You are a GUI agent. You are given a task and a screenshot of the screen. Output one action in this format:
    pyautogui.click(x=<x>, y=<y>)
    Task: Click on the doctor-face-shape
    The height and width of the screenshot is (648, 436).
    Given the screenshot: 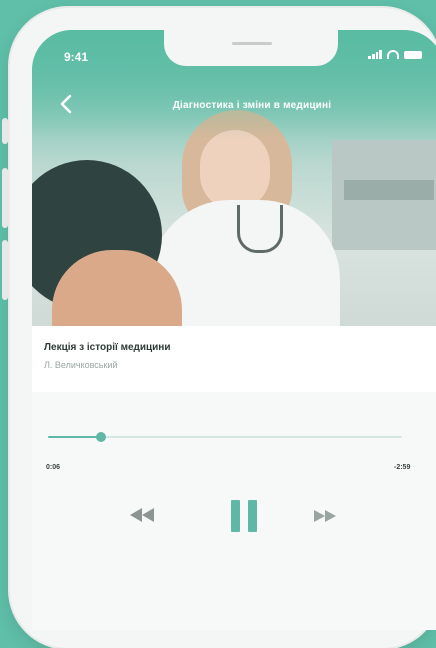 What is the action you would take?
    pyautogui.click(x=235, y=170)
    